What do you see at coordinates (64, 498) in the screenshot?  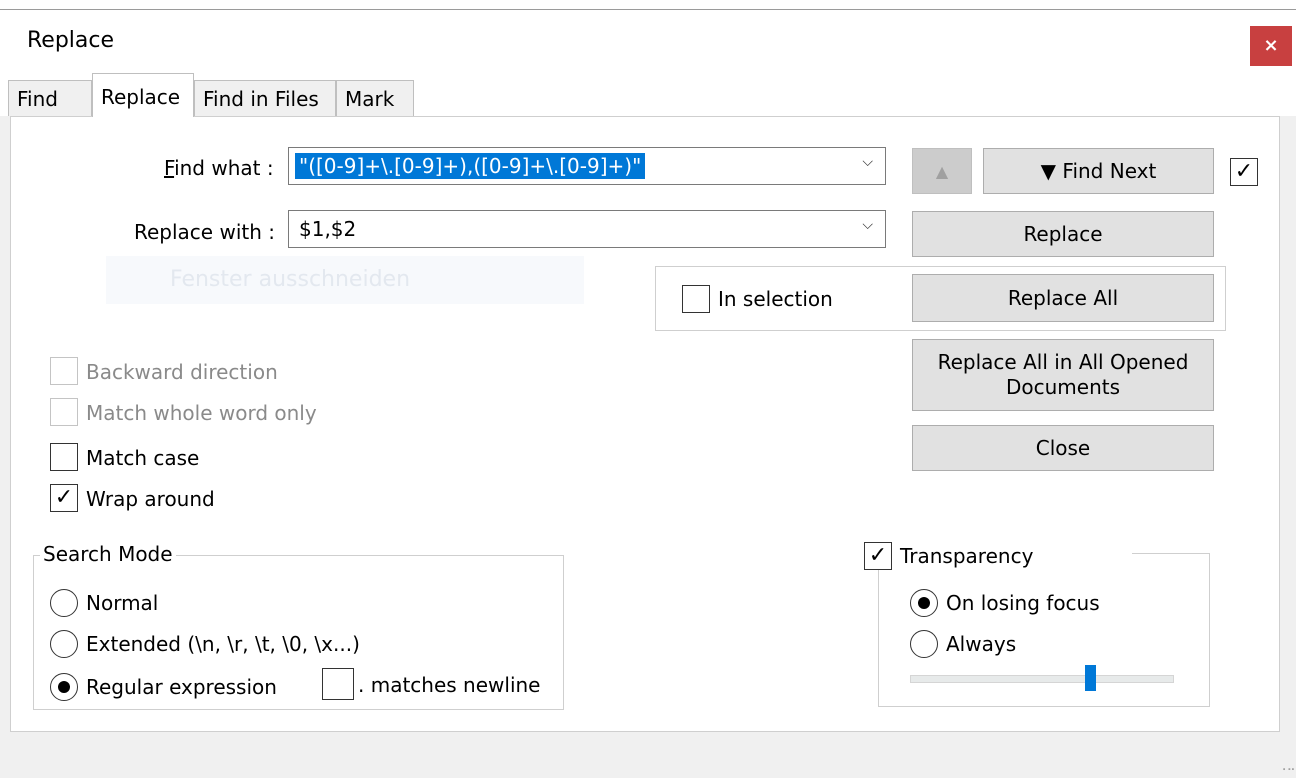 I see `wrap-around-checkbox: ✓` at bounding box center [64, 498].